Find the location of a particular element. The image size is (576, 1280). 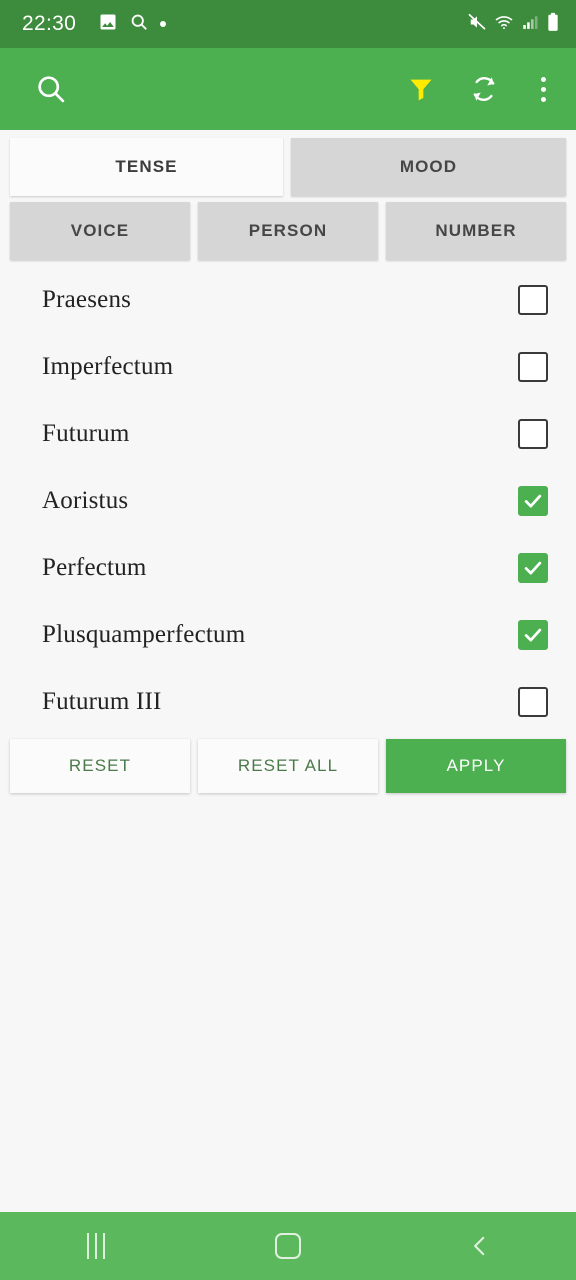

filter-tabs: TENSE MOOD VOICE PERSON NUMBER is located at coordinates (288, 195).